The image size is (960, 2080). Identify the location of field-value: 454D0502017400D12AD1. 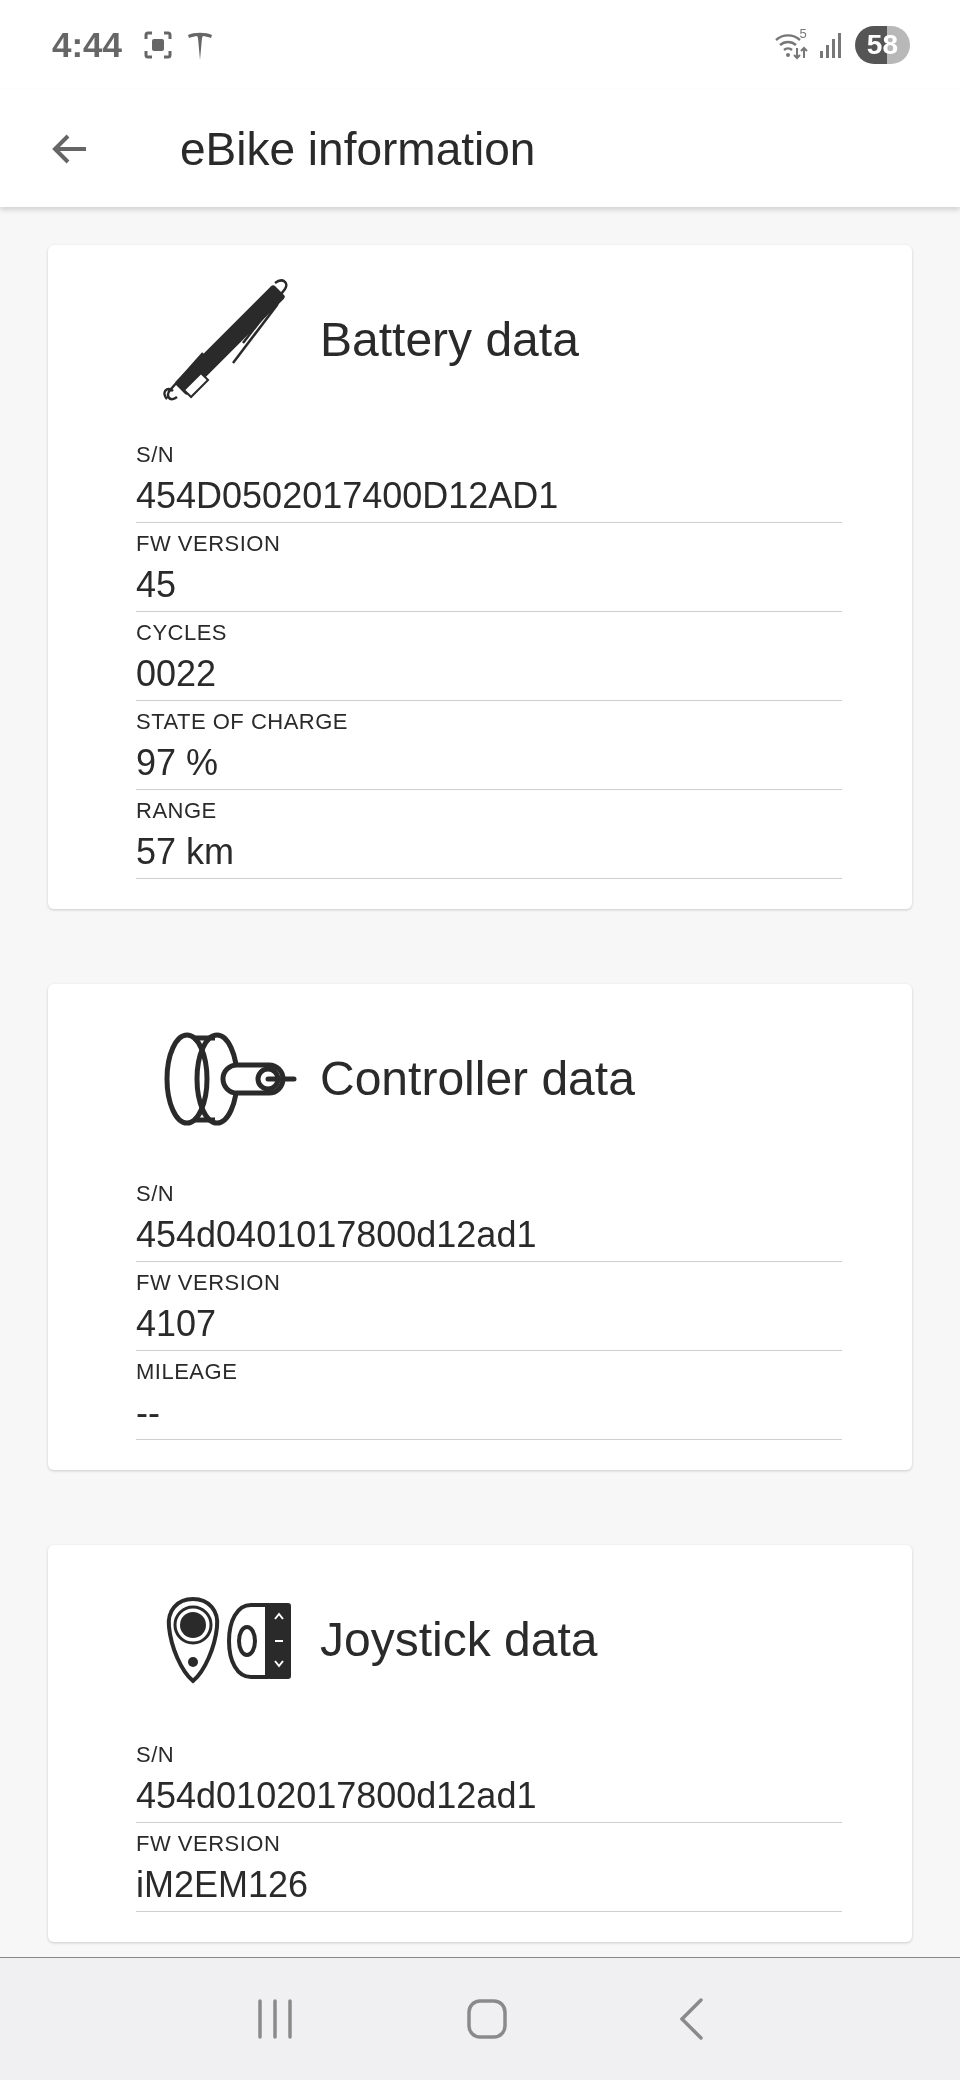
(348, 496).